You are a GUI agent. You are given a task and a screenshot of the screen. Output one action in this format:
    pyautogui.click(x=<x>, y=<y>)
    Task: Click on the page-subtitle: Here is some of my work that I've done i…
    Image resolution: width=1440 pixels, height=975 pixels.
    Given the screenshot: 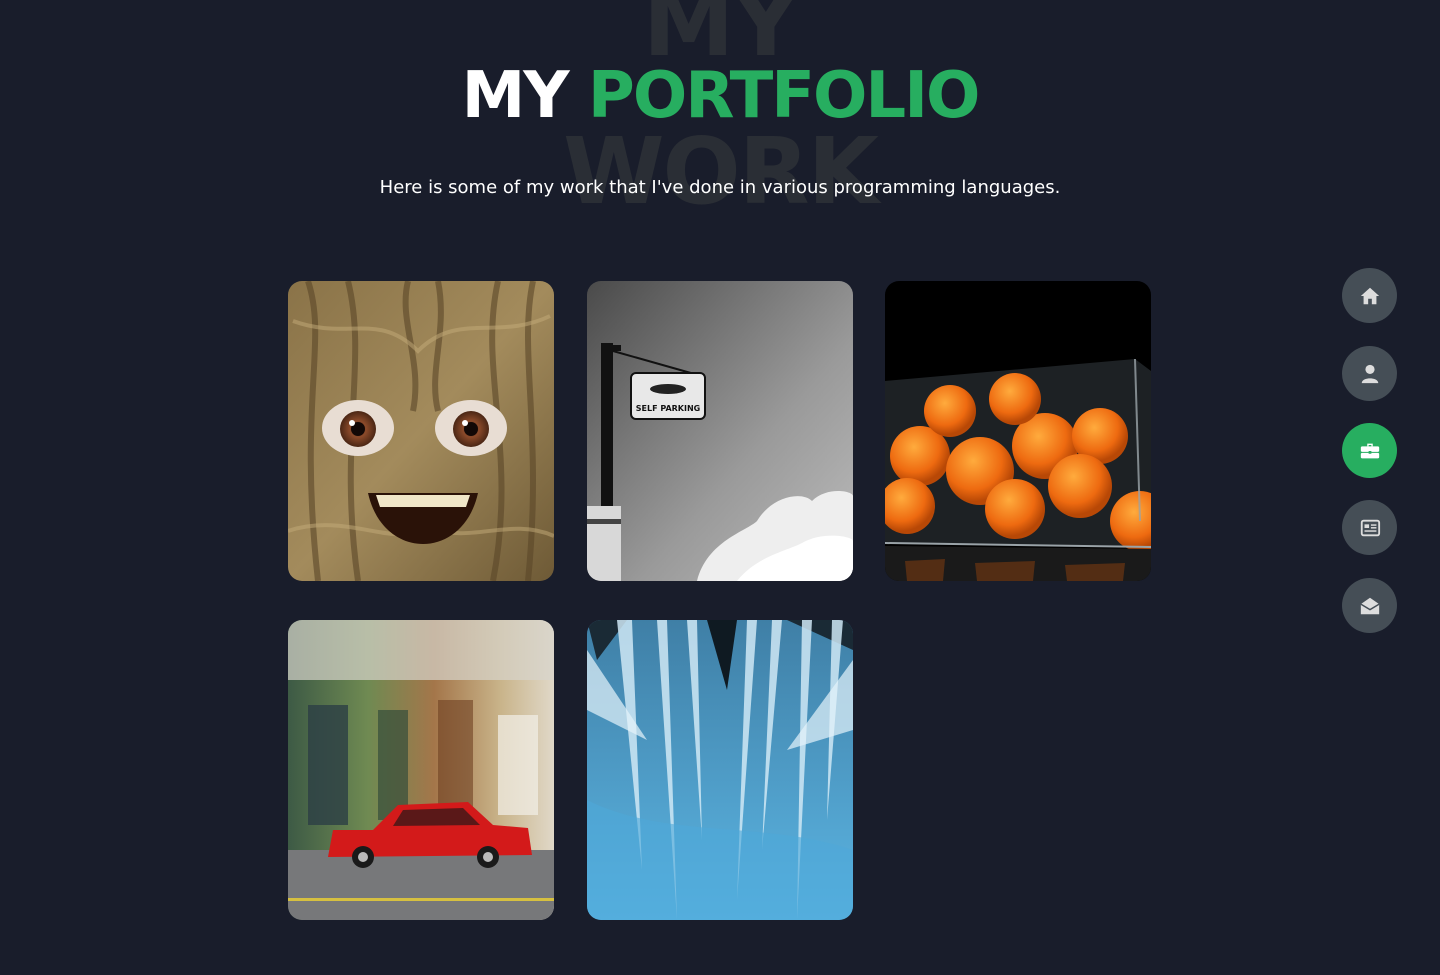 What is the action you would take?
    pyautogui.click(x=720, y=187)
    